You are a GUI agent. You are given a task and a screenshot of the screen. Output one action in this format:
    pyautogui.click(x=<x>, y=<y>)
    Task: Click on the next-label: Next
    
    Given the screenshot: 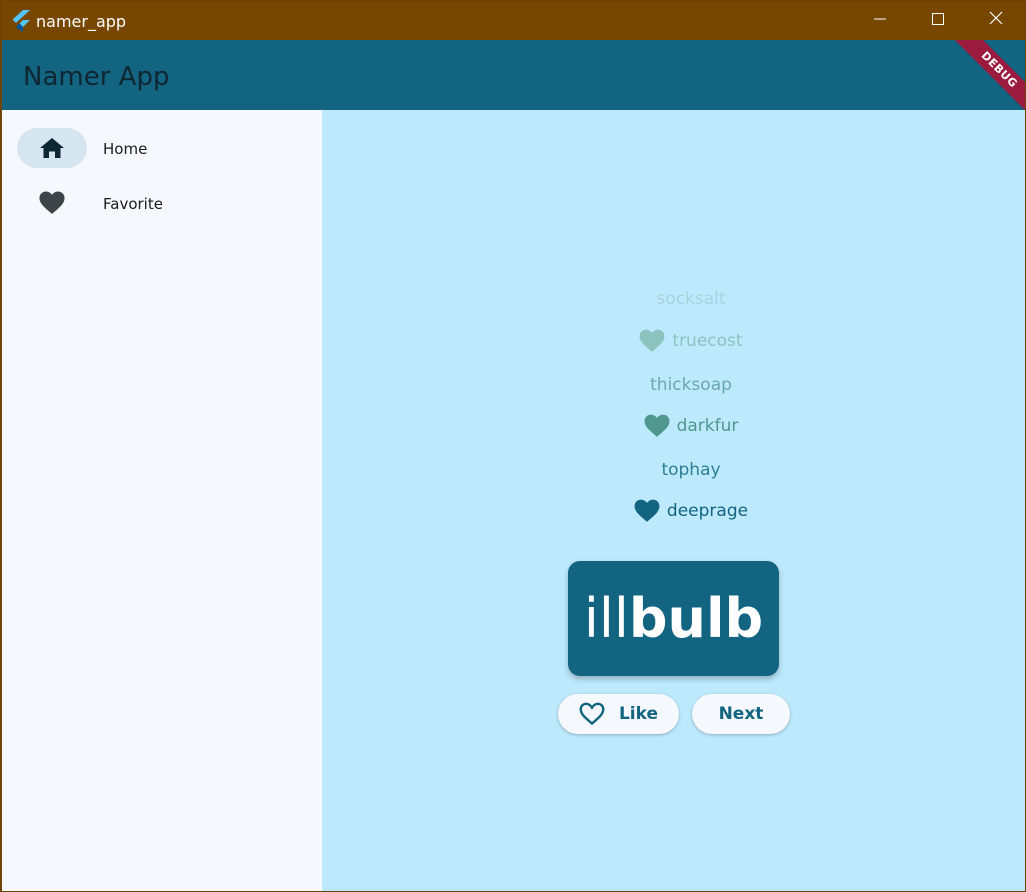 What is the action you would take?
    pyautogui.click(x=741, y=714)
    